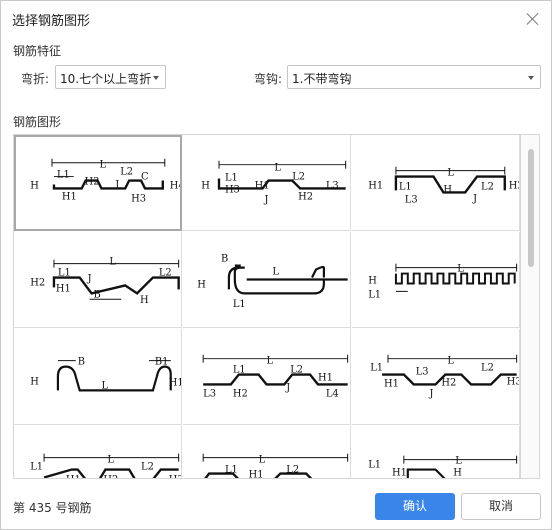  I want to click on hook-select-value: 1.不带弯钩, so click(322, 79).